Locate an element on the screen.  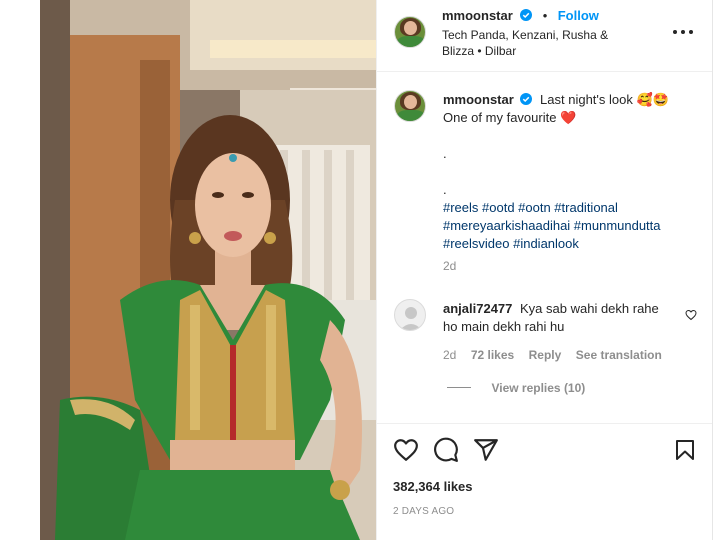
bookmark-icon is located at coordinates (685, 450).